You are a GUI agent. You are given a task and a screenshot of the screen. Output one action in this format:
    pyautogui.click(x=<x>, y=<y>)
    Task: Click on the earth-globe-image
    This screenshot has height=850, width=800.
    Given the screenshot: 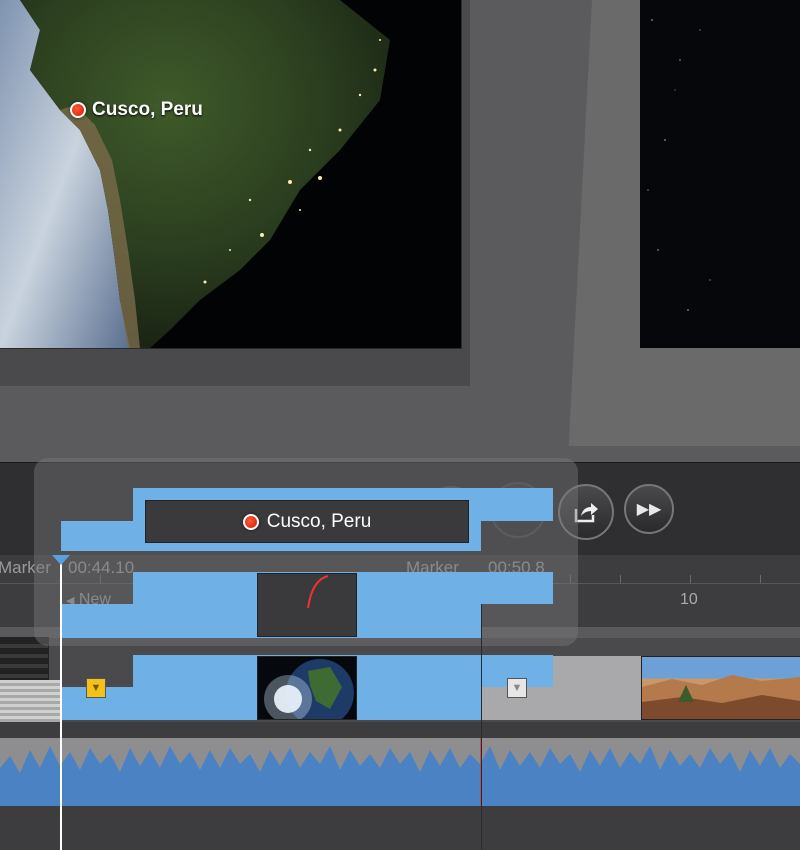 What is the action you would take?
    pyautogui.click(x=309, y=689)
    